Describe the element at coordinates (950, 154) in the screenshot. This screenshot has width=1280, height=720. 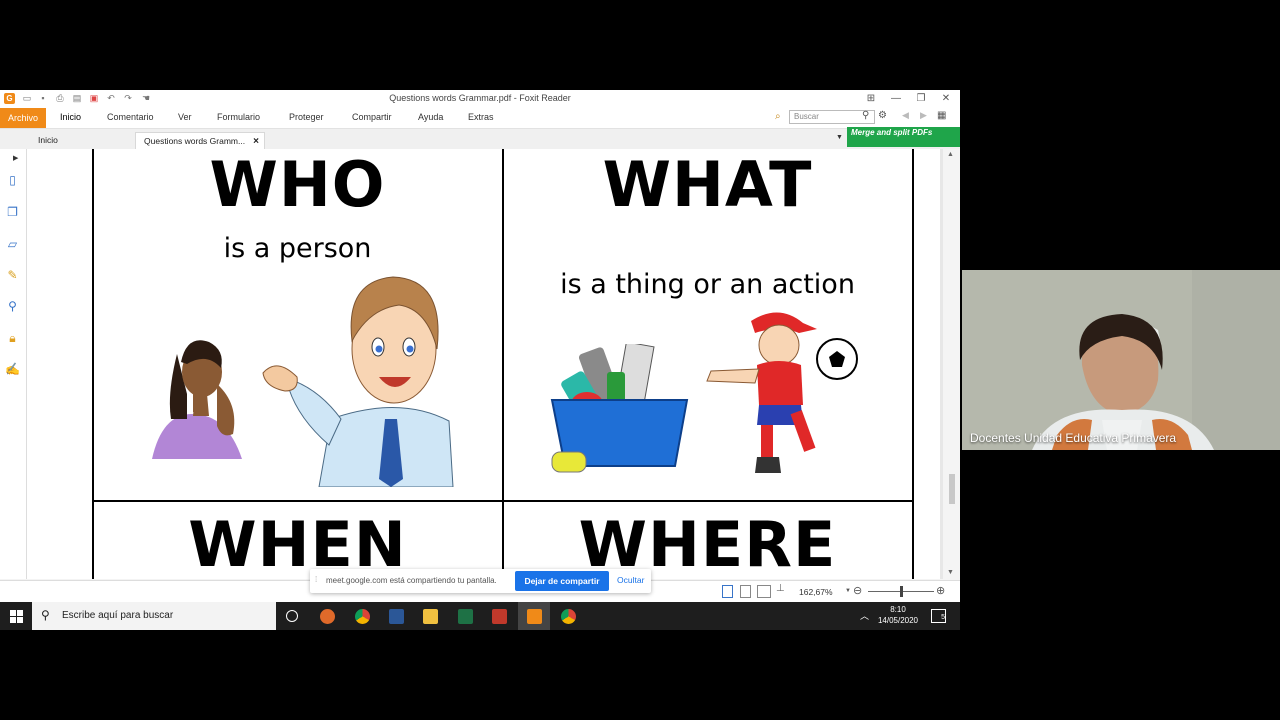
I see `scroll-up-icon: ▲` at that location.